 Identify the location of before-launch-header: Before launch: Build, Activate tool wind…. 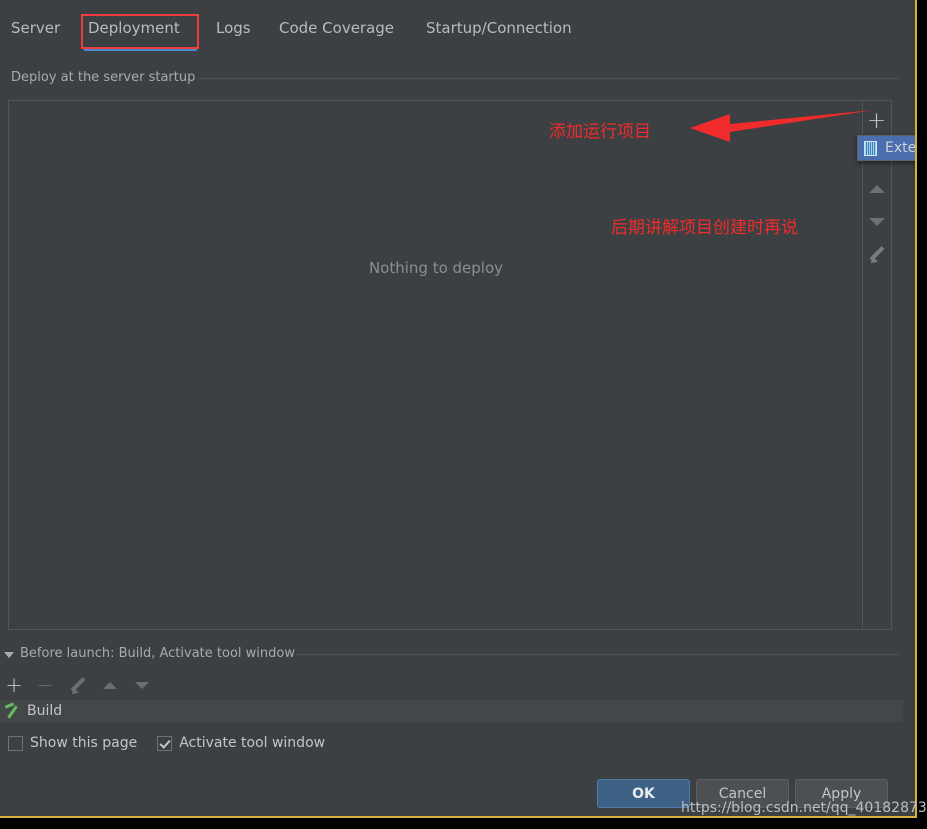
(457, 656).